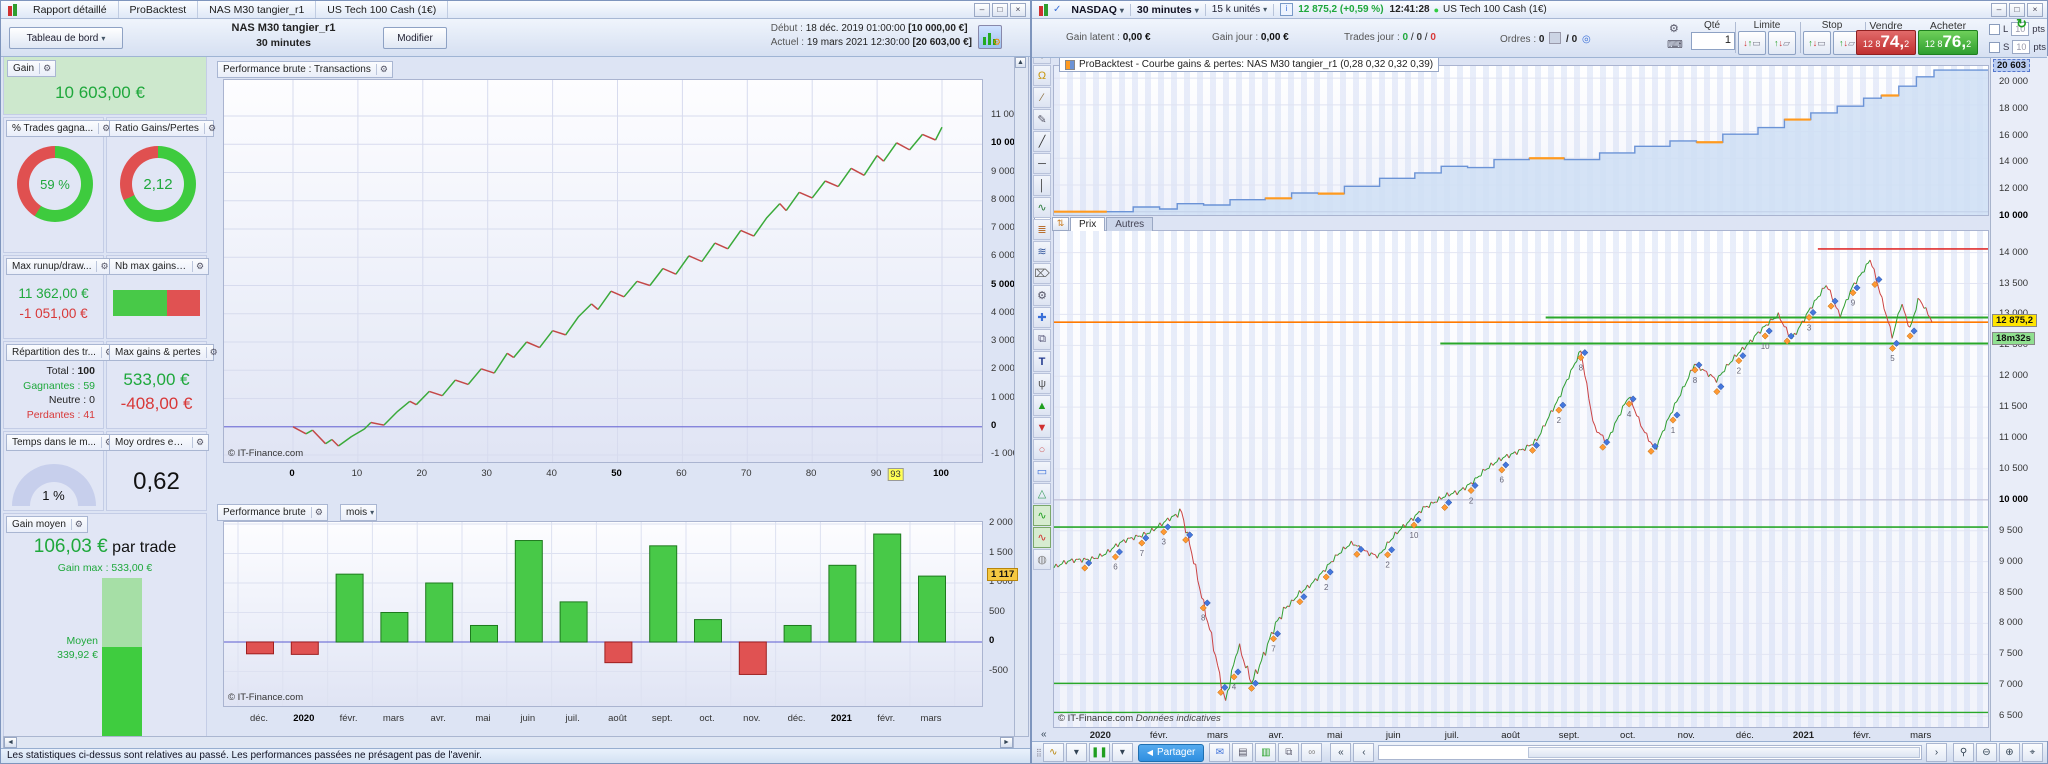 The width and height of the screenshot is (2048, 764). I want to click on equity-x-tick: 40, so click(551, 473).